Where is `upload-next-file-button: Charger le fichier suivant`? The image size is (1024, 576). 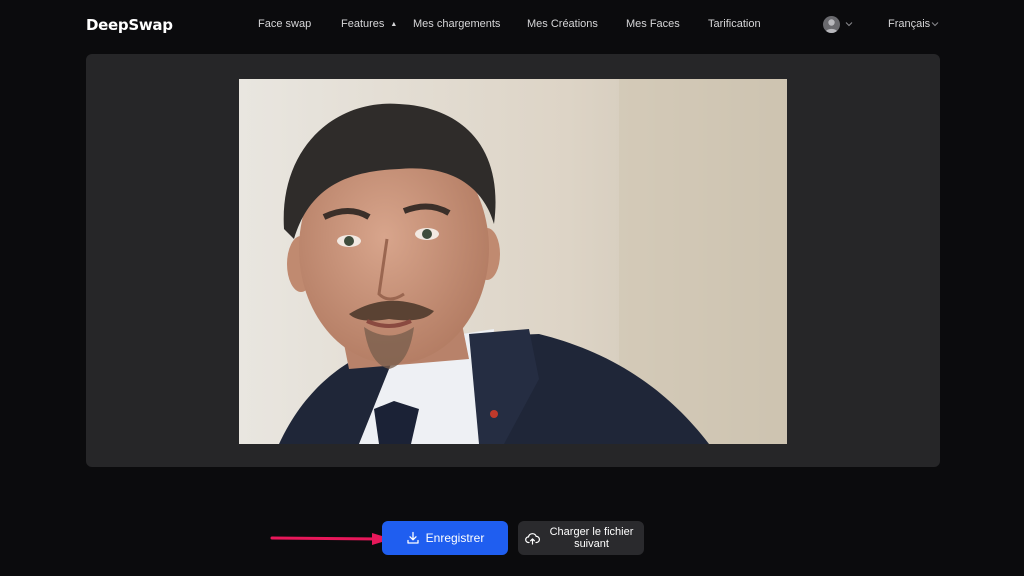 upload-next-file-button: Charger le fichier suivant is located at coordinates (581, 538).